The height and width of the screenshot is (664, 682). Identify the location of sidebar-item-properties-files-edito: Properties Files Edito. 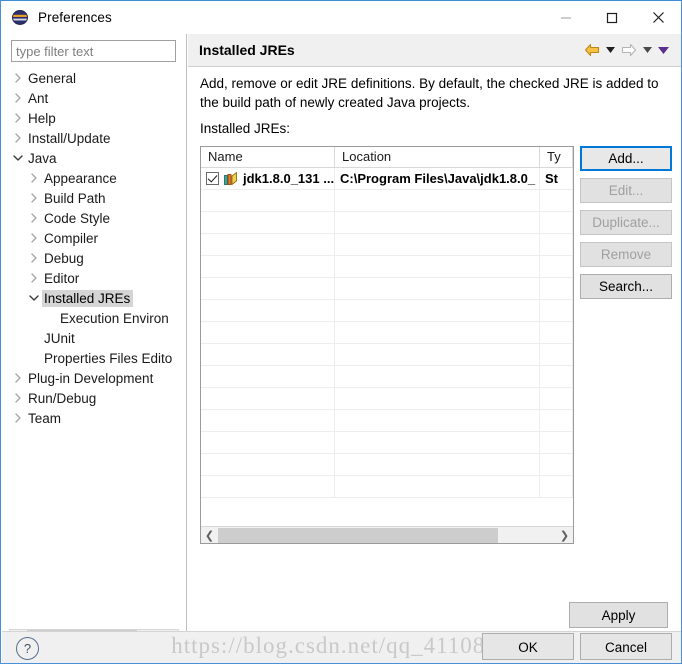
(94, 358).